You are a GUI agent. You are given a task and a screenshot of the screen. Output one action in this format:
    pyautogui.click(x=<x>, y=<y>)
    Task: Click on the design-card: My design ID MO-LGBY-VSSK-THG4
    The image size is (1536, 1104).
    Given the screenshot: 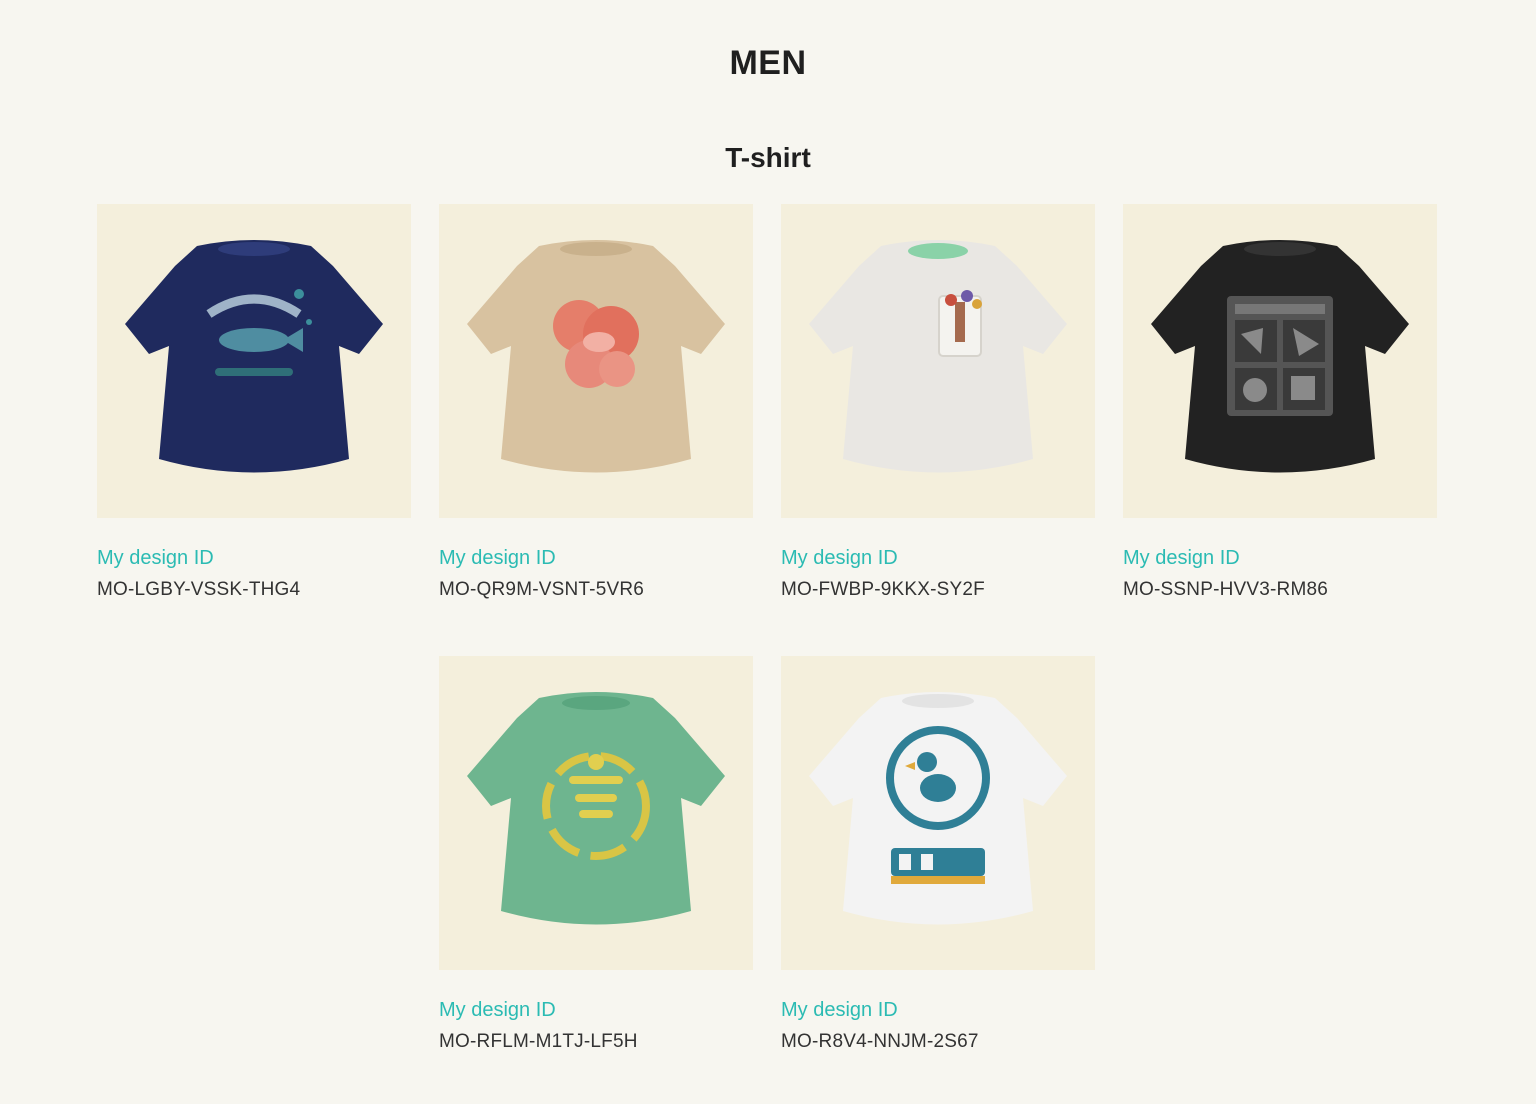 What is the action you would take?
    pyautogui.click(x=254, y=403)
    